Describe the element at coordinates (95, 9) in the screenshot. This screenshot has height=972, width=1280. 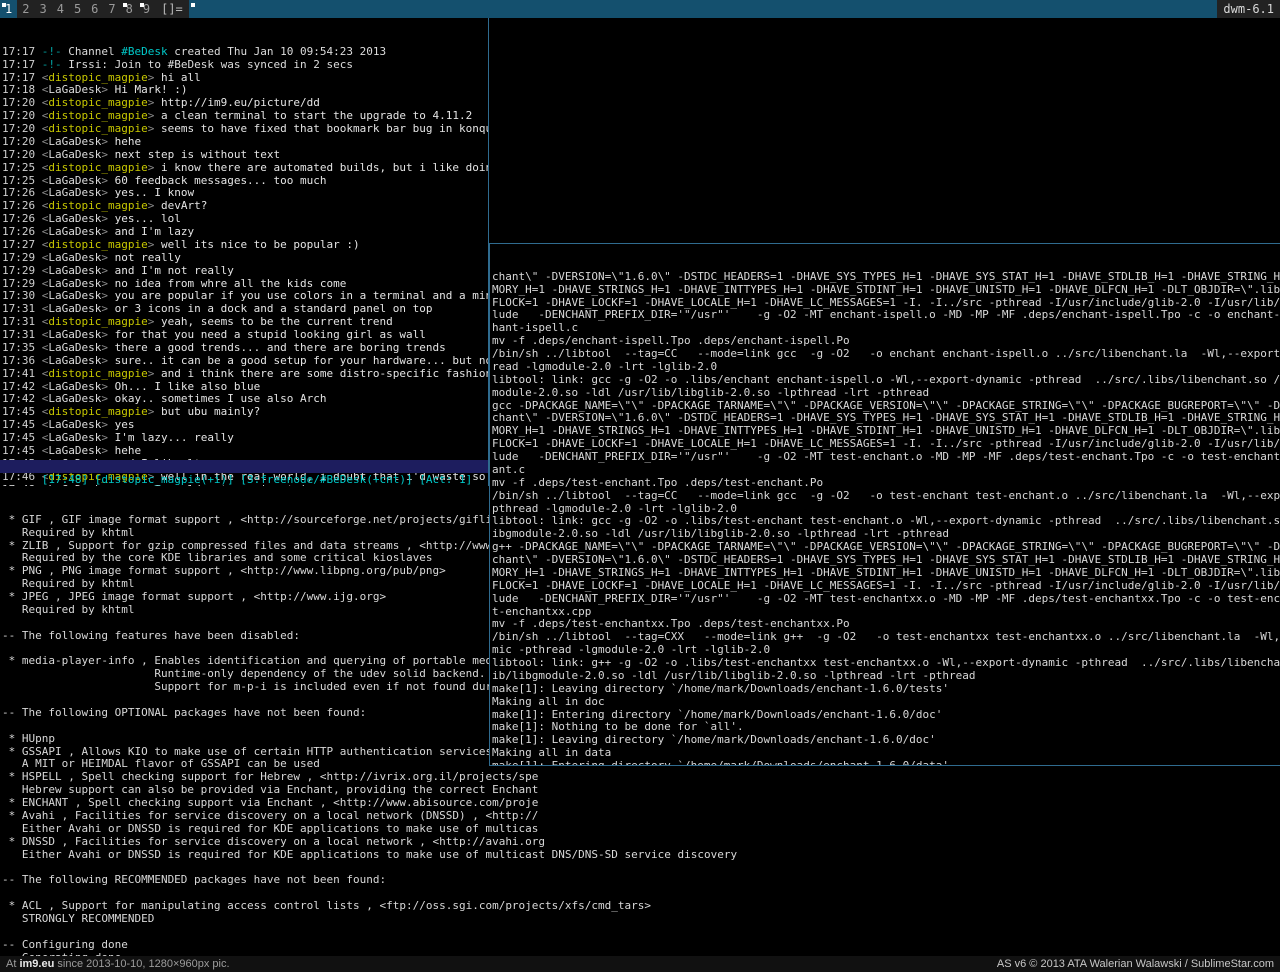
I see `dwm-tag-6: 6` at that location.